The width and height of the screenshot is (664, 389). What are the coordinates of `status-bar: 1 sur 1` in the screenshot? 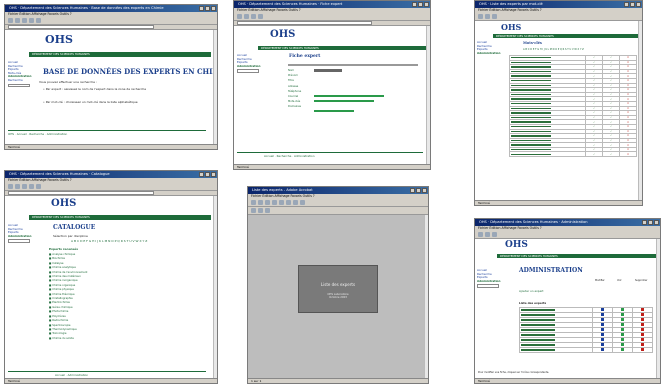 It's located at (338, 380).